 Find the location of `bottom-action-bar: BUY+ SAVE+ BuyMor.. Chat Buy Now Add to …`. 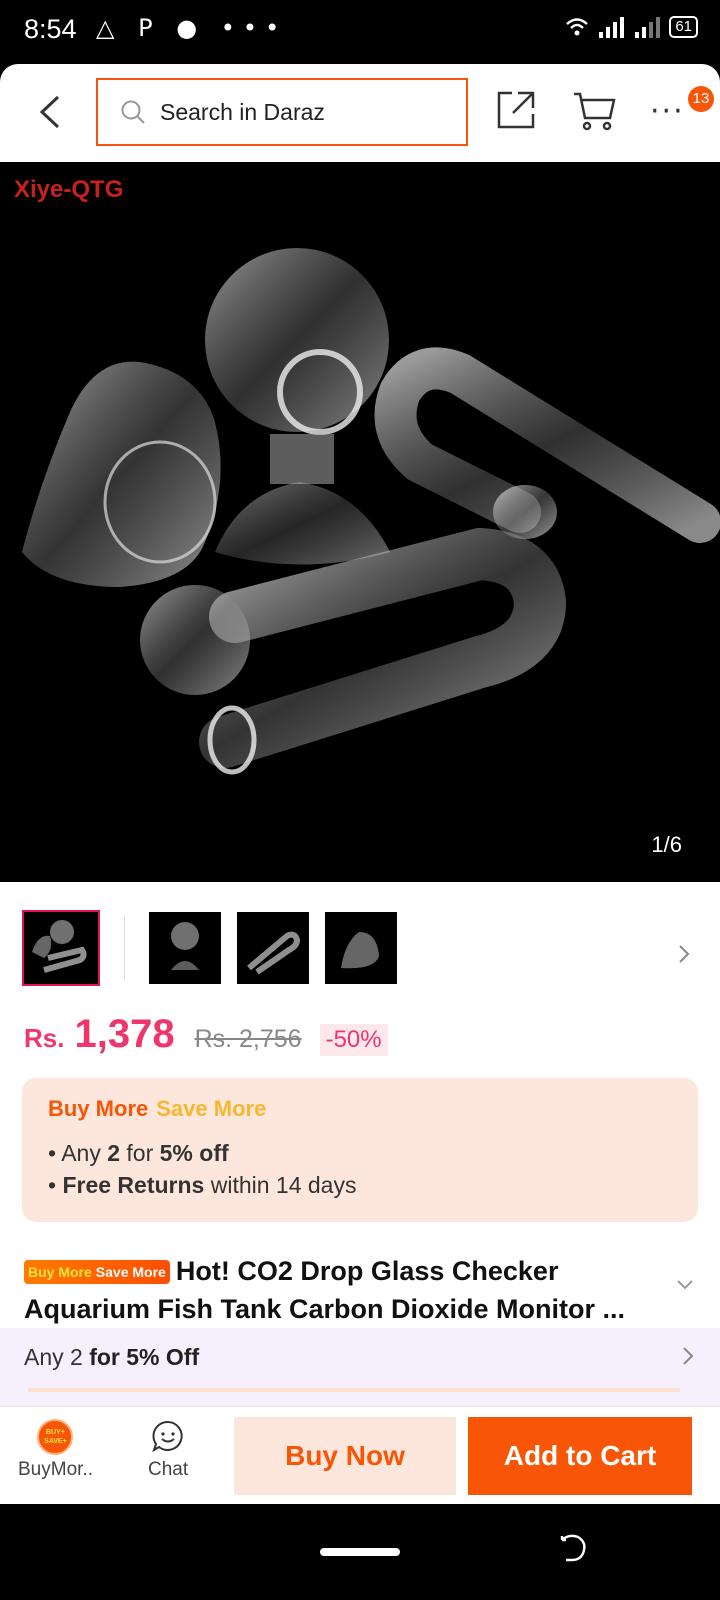

bottom-action-bar: BUY+ SAVE+ BuyMor.. Chat Buy Now Add to … is located at coordinates (360, 1455).